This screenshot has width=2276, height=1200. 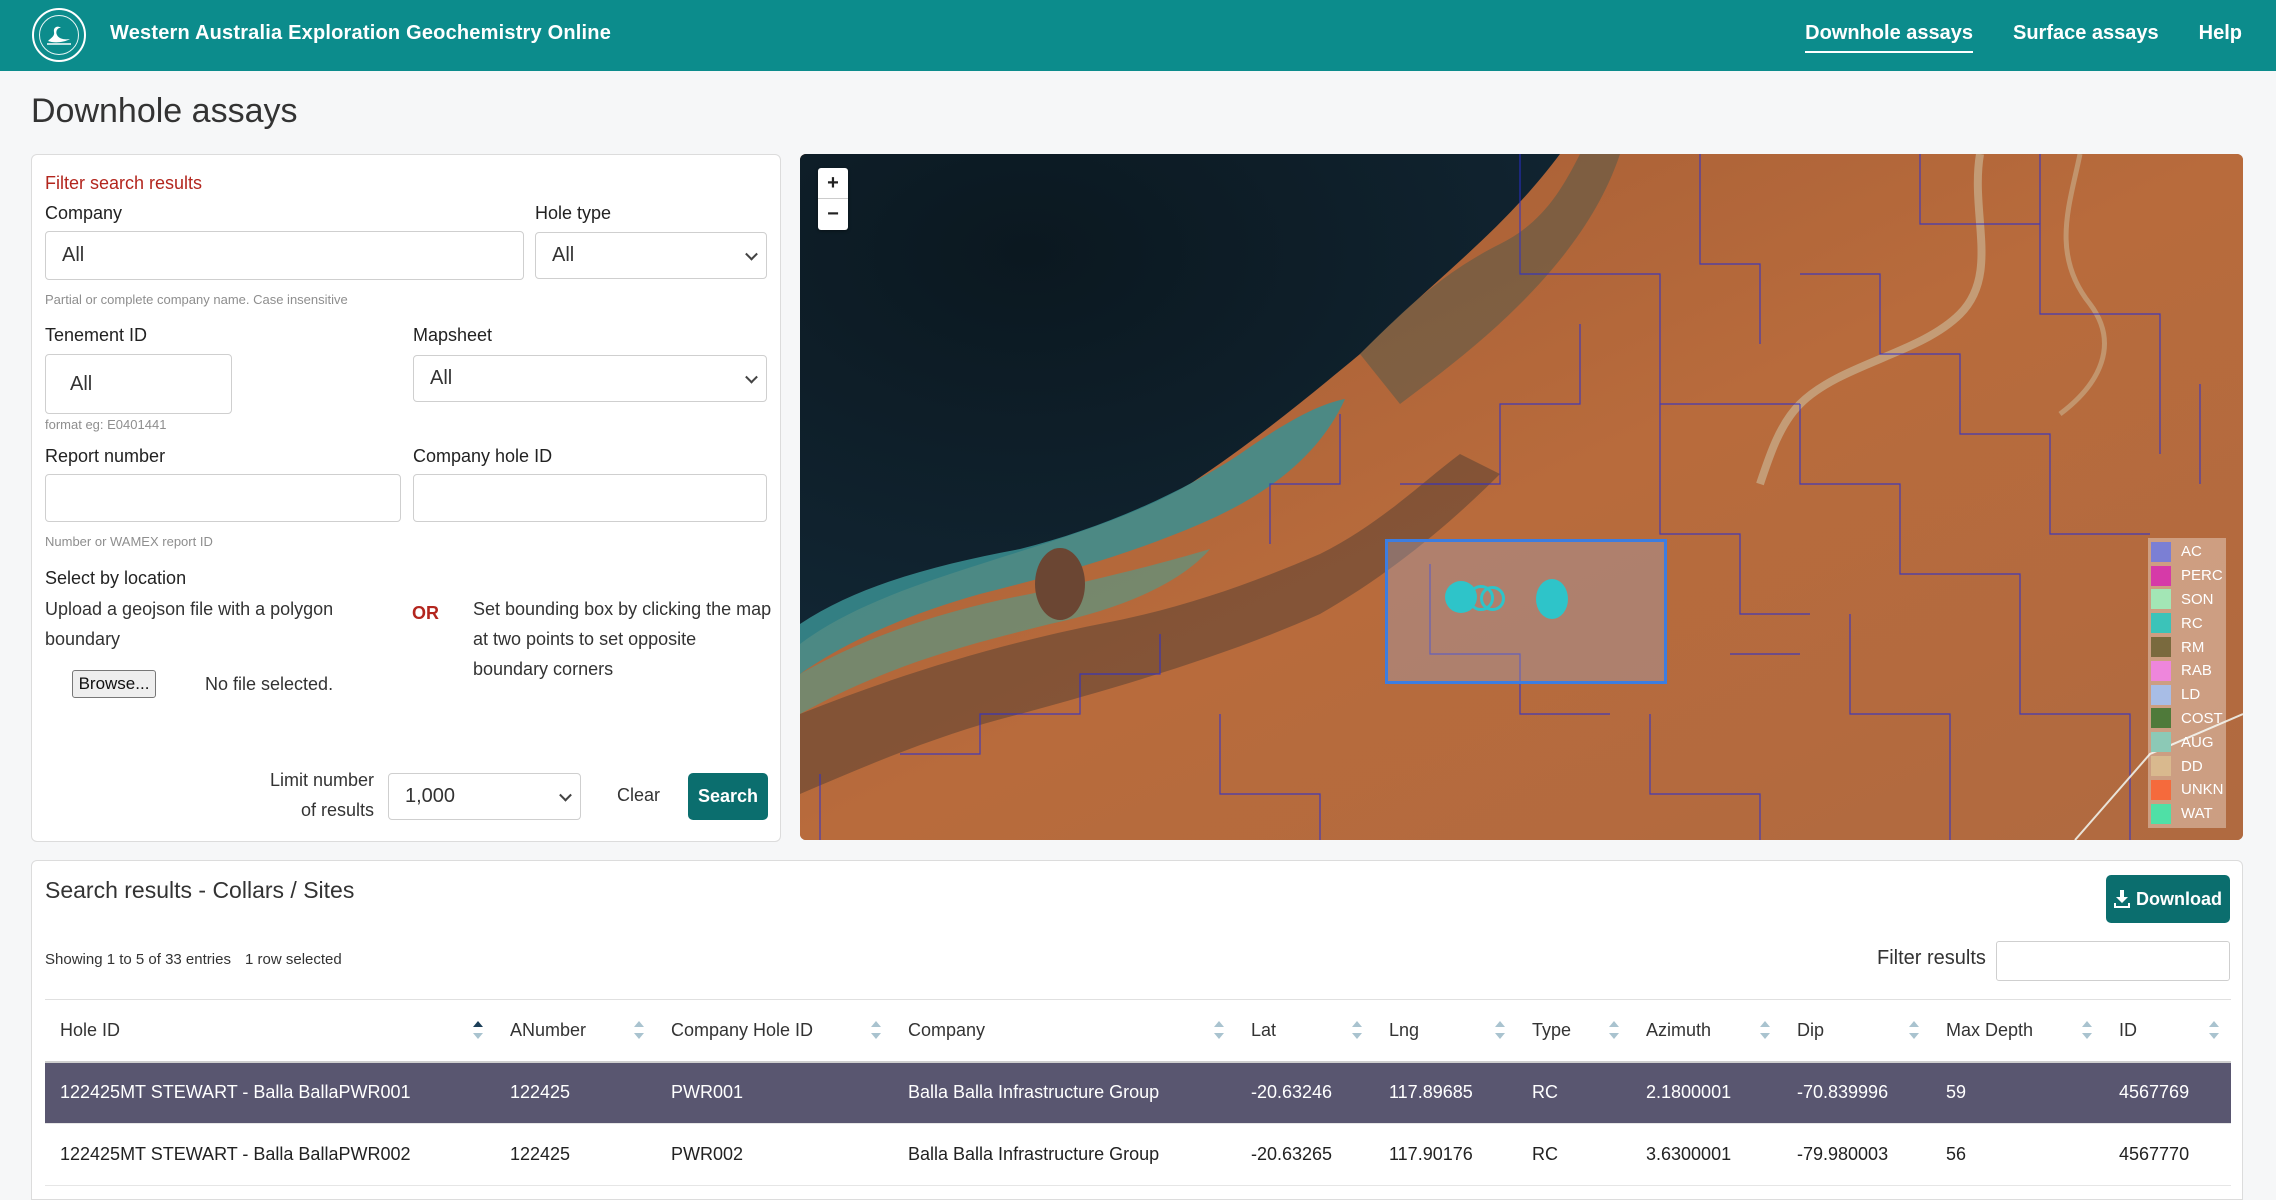 I want to click on legend-item: UNKN, so click(x=2187, y=790).